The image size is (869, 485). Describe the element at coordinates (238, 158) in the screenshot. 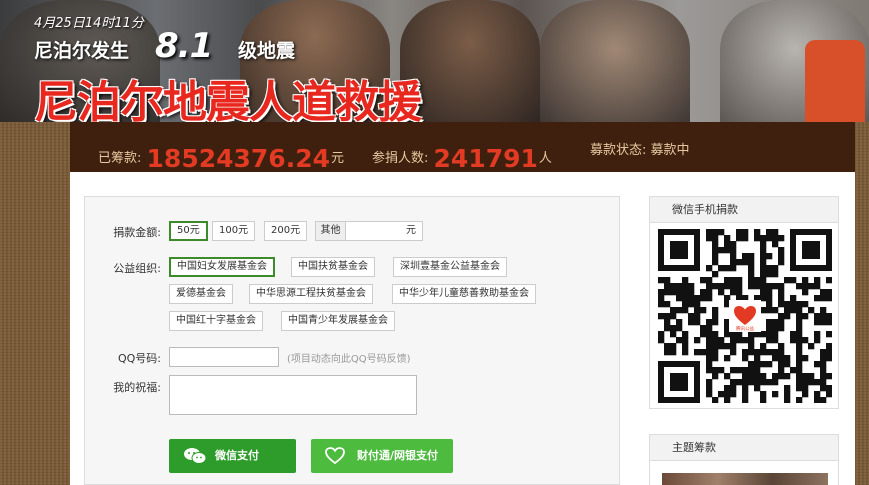

I see `raised-value: 18524376.24` at that location.